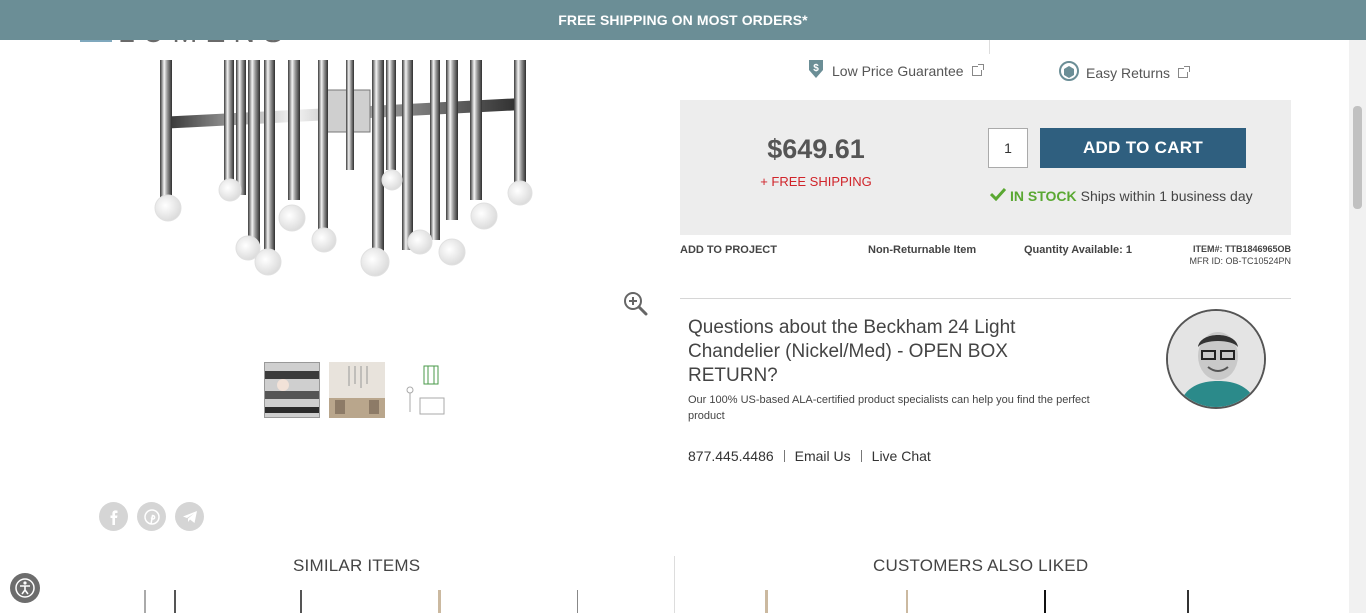 The height and width of the screenshot is (613, 1366). Describe the element at coordinates (1235, 255) in the screenshot. I see `item-identifiers: ITEM#: TTB1846965OB MFR ID: OB-TC10524PN` at that location.